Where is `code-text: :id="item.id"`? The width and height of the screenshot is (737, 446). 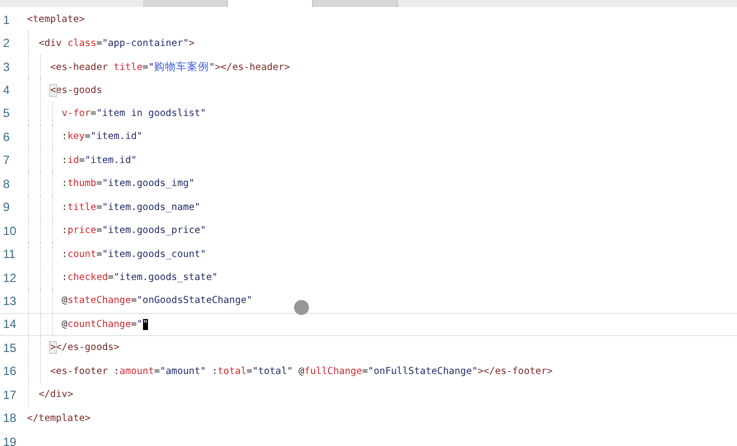 code-text: :id="item.id" is located at coordinates (98, 160).